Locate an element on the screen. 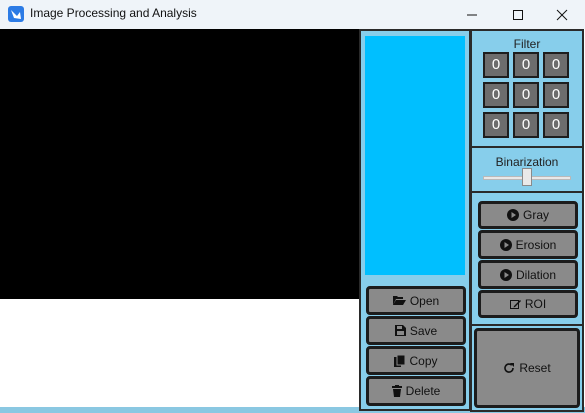 The height and width of the screenshot is (413, 585). minimize-button is located at coordinates (472, 14).